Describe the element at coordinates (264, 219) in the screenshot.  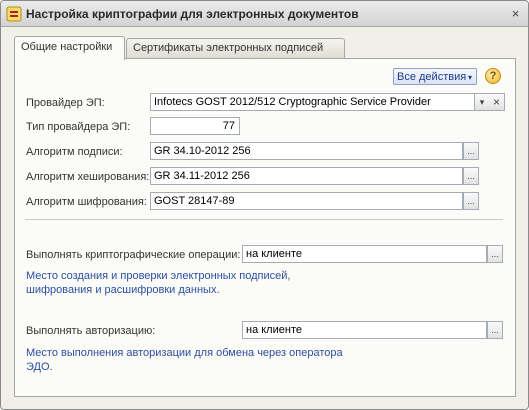
I see `section-divider` at that location.